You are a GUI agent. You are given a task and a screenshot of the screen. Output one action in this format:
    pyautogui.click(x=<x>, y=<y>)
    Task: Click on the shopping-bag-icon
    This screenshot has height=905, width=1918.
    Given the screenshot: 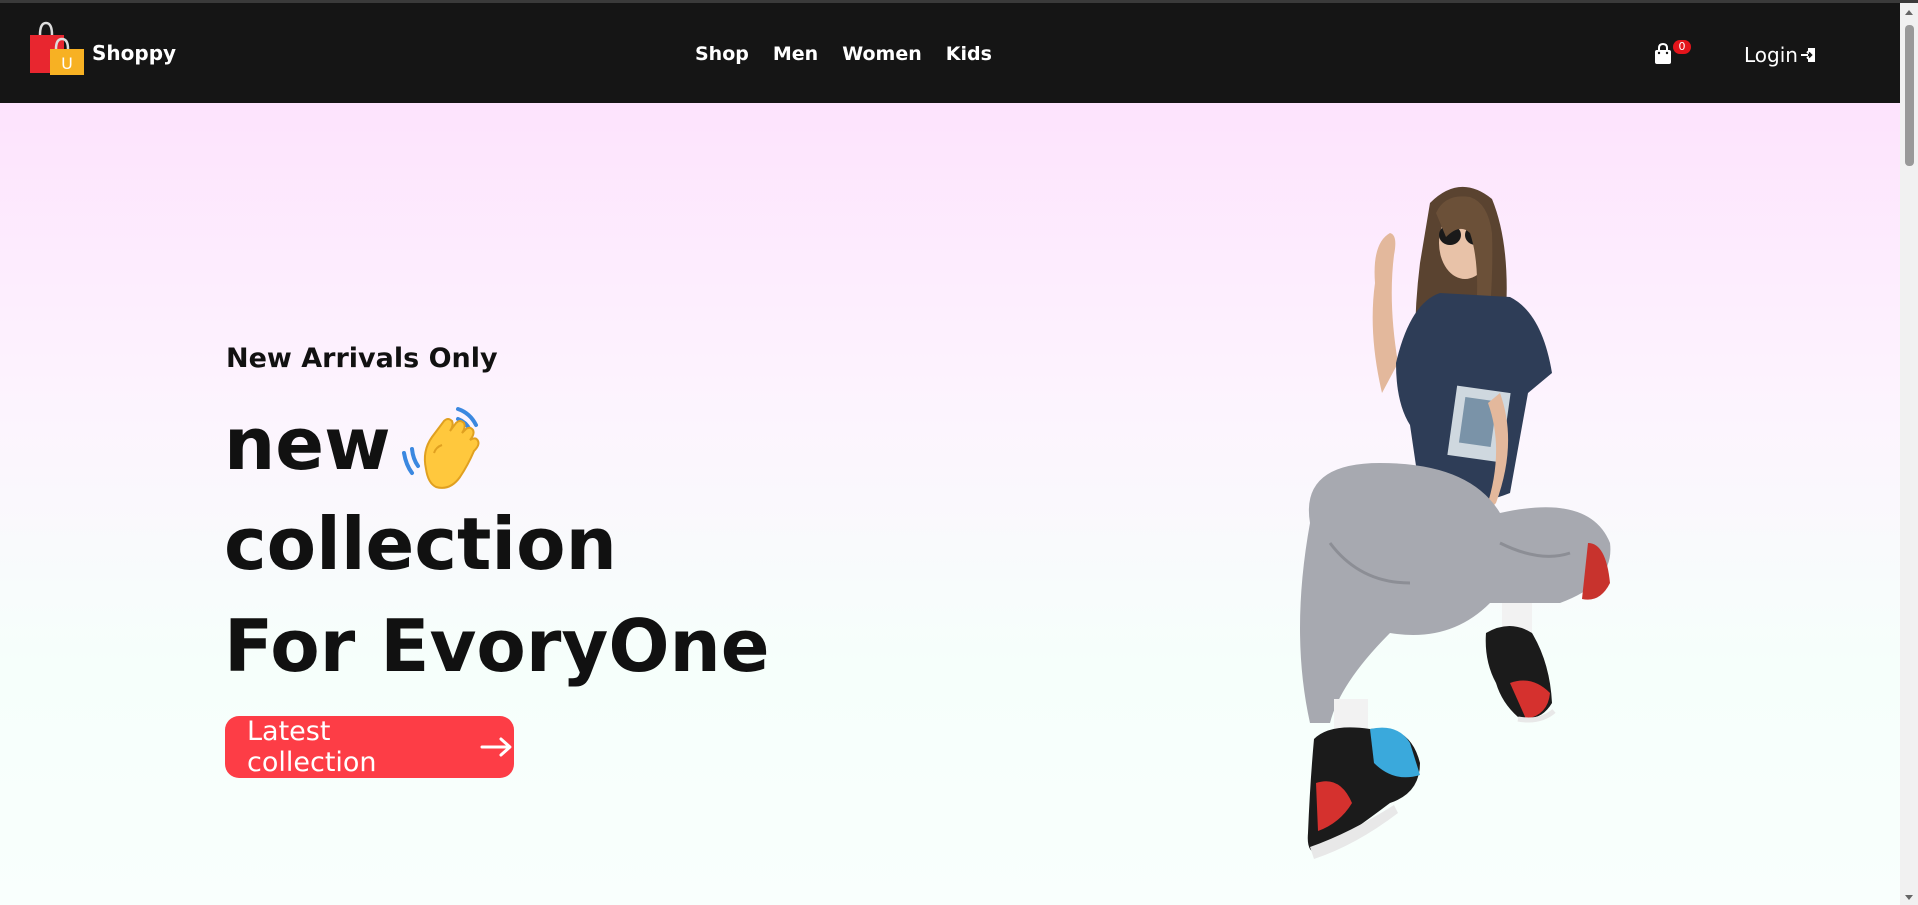 What is the action you would take?
    pyautogui.click(x=1663, y=53)
    